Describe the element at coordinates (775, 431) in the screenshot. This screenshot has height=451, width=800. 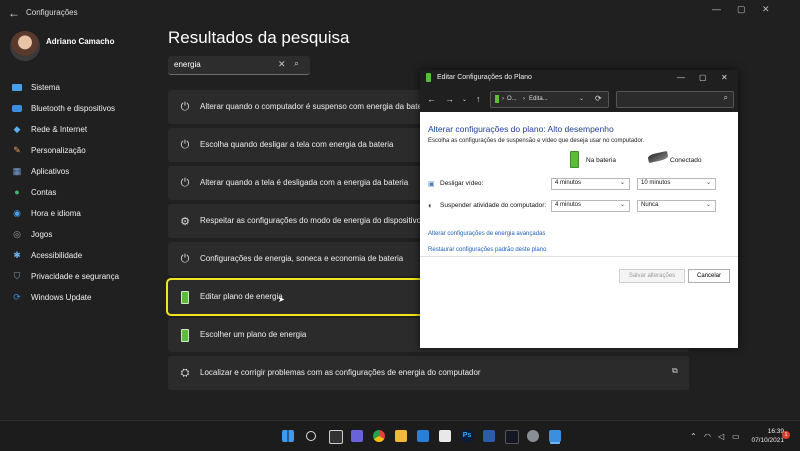
I see `time: 16:39` at that location.